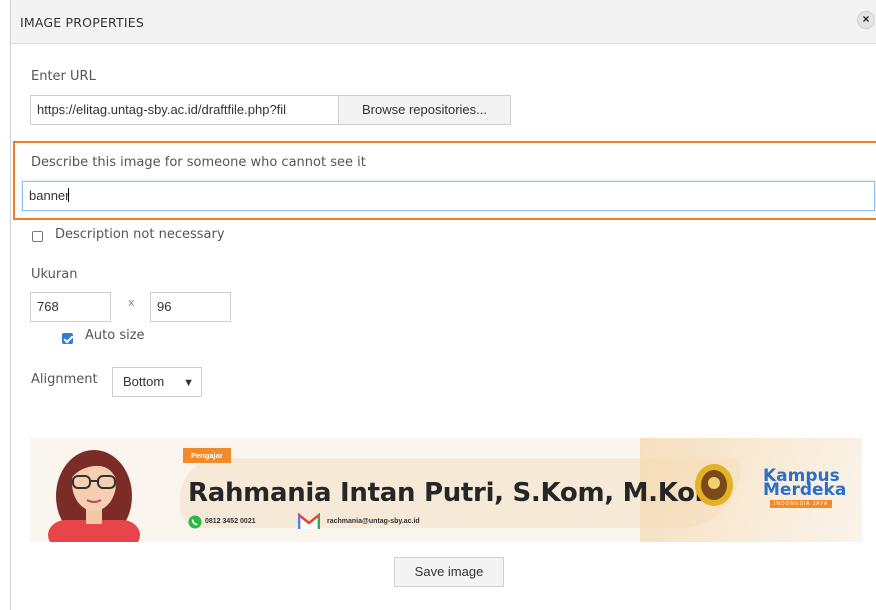  Describe the element at coordinates (37, 236) in the screenshot. I see `description-not-necessary-checkbox` at that location.